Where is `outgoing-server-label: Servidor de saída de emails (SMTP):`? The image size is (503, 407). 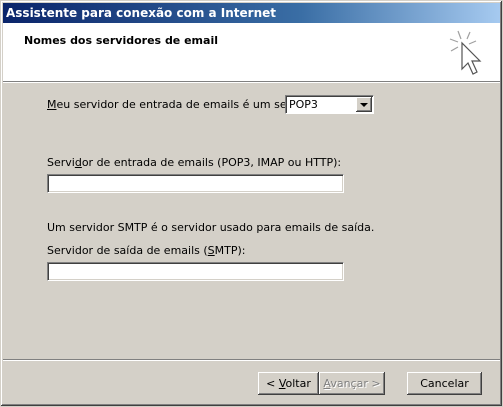 outgoing-server-label: Servidor de saída de emails (SMTP): is located at coordinates (146, 250).